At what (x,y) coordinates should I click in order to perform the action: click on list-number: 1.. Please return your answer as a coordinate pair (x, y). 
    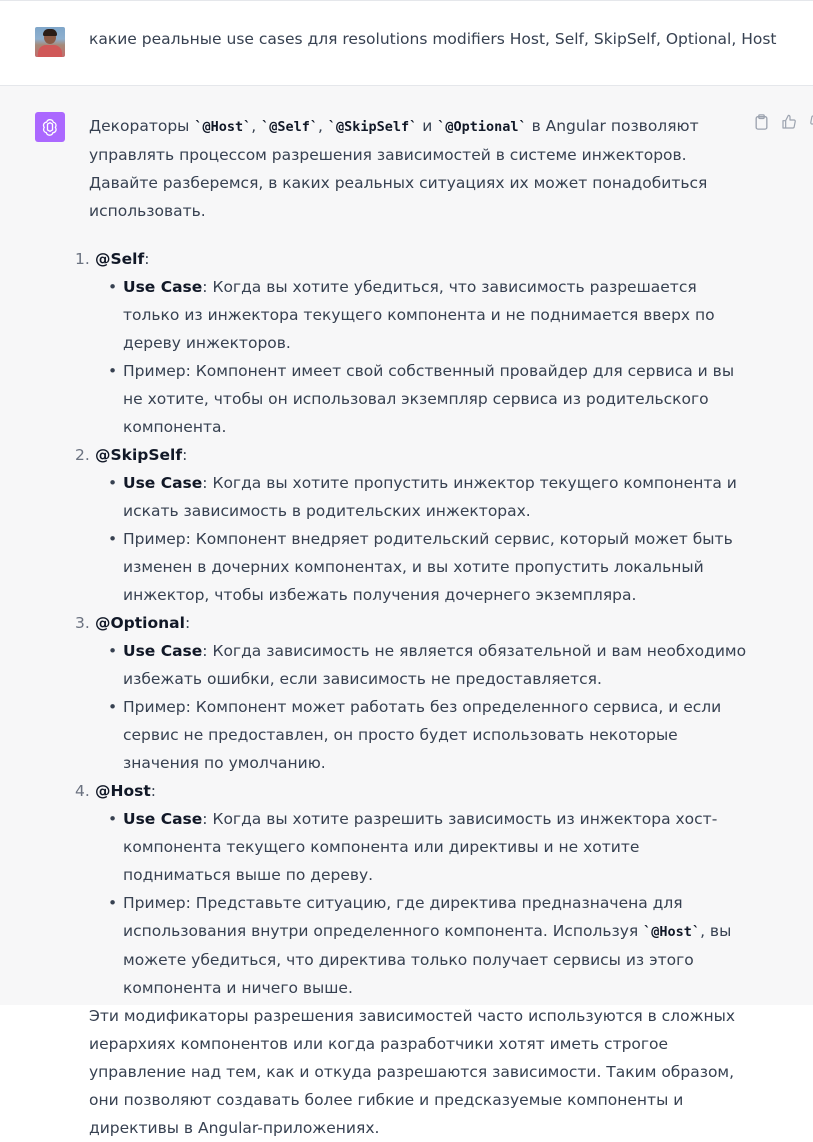
    Looking at the image, I should click on (82, 259).